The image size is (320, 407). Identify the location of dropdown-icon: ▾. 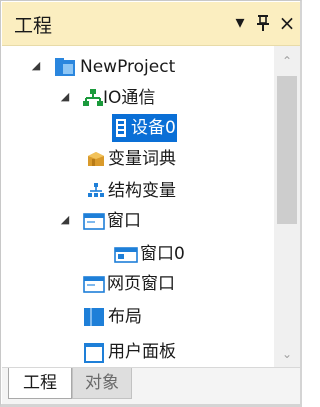
(240, 23).